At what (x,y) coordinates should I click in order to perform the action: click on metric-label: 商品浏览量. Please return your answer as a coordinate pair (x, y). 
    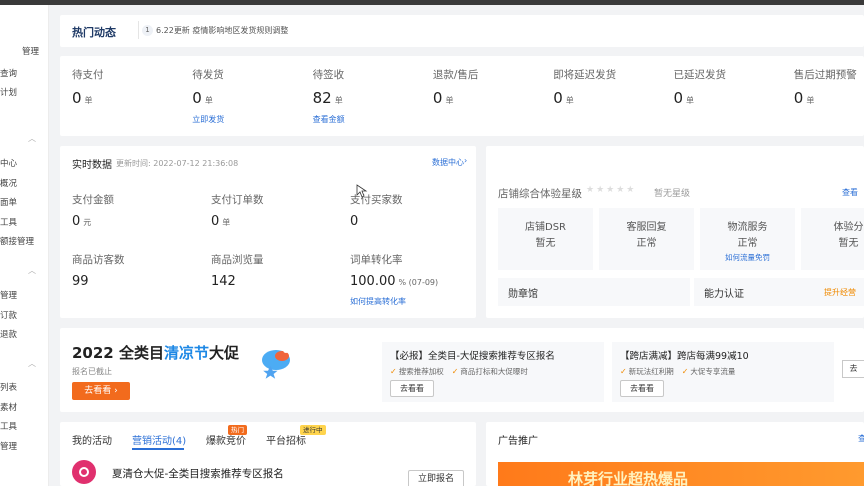
    Looking at the image, I should click on (237, 260).